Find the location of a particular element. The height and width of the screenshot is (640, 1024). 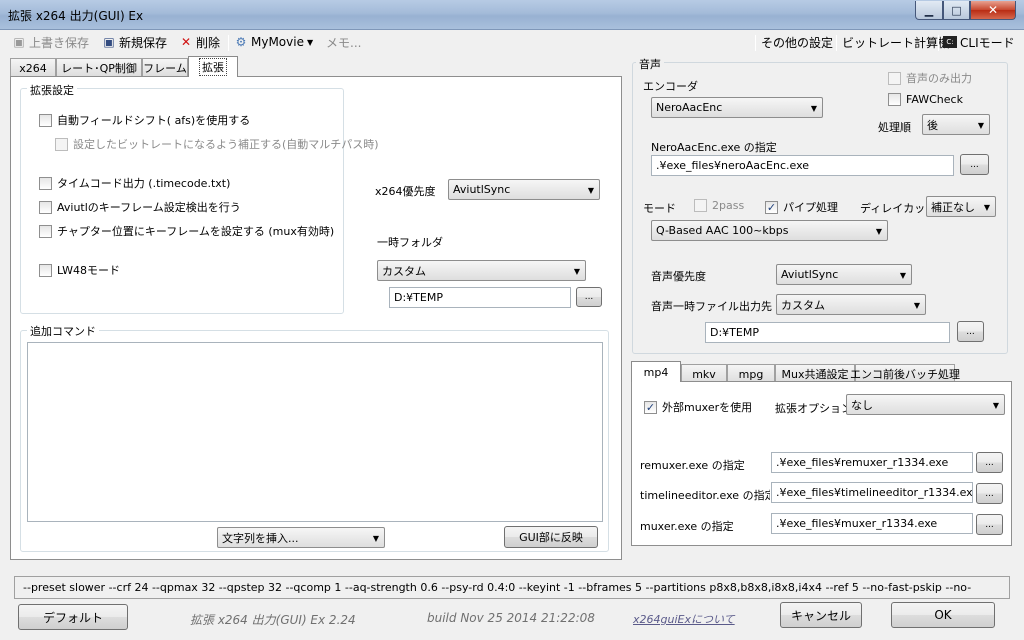

temp-folder-select: カスタム ▼ is located at coordinates (481, 270).